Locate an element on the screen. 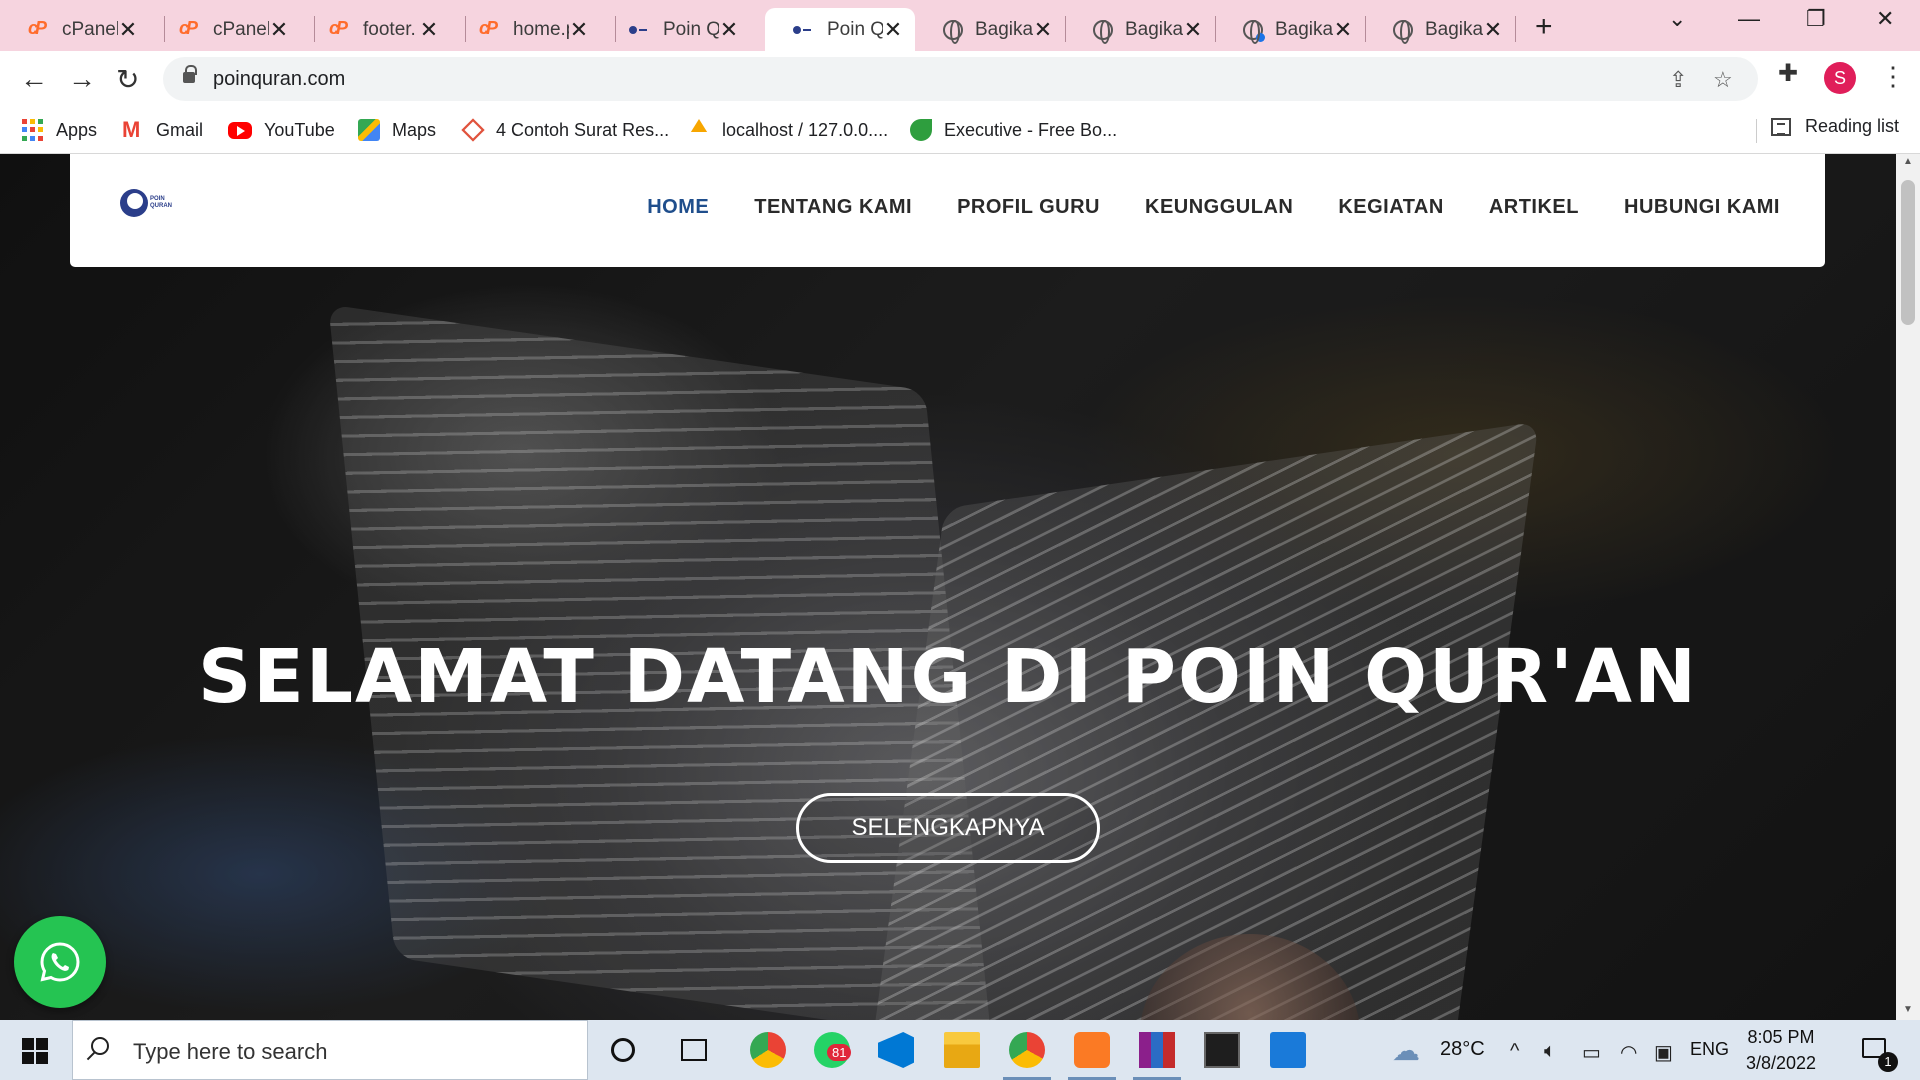  browser-toolbar: ← → ↻ poinquran.com ⇪ ☆ ✚ S ⋮ is located at coordinates (960, 79).